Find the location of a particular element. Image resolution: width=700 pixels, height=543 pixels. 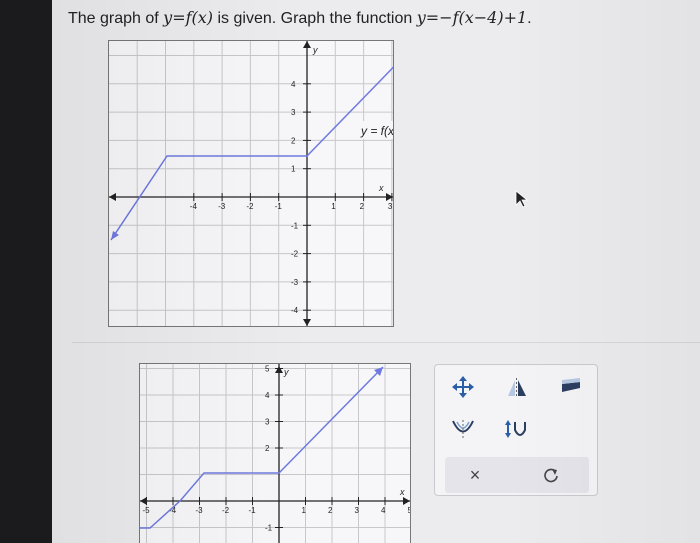

graph-toolbox: × is located at coordinates (516, 430).